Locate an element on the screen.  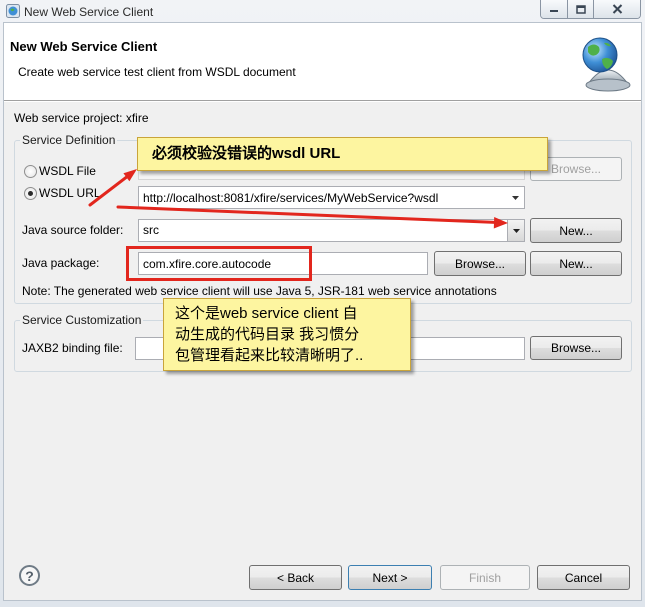
close-icon is located at coordinates (617, 9).